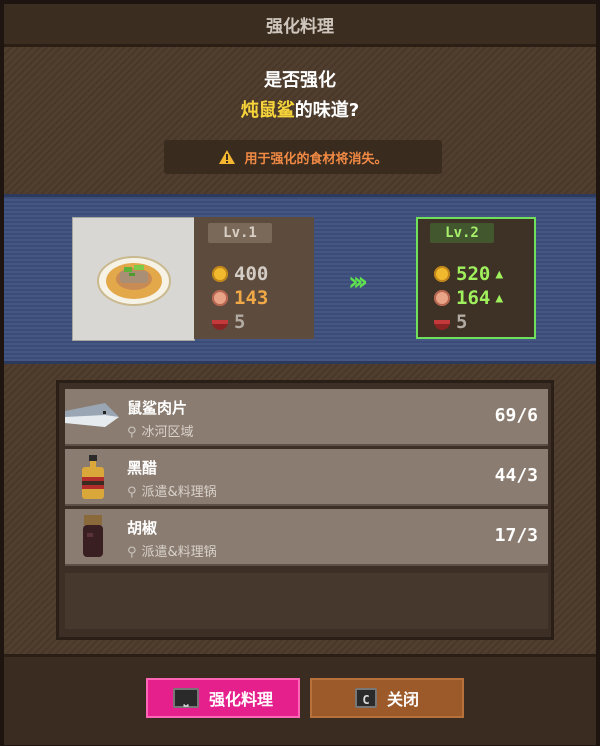 This screenshot has width=600, height=746. Describe the element at coordinates (358, 282) in the screenshot. I see `chevron-triple-right-icon: ›››` at that location.